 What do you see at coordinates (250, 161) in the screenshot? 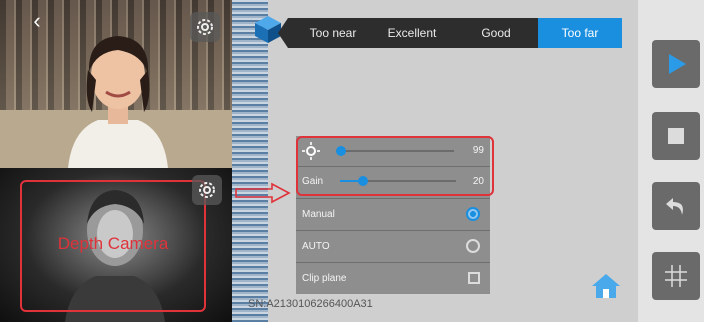
I see `point-cloud-render` at bounding box center [250, 161].